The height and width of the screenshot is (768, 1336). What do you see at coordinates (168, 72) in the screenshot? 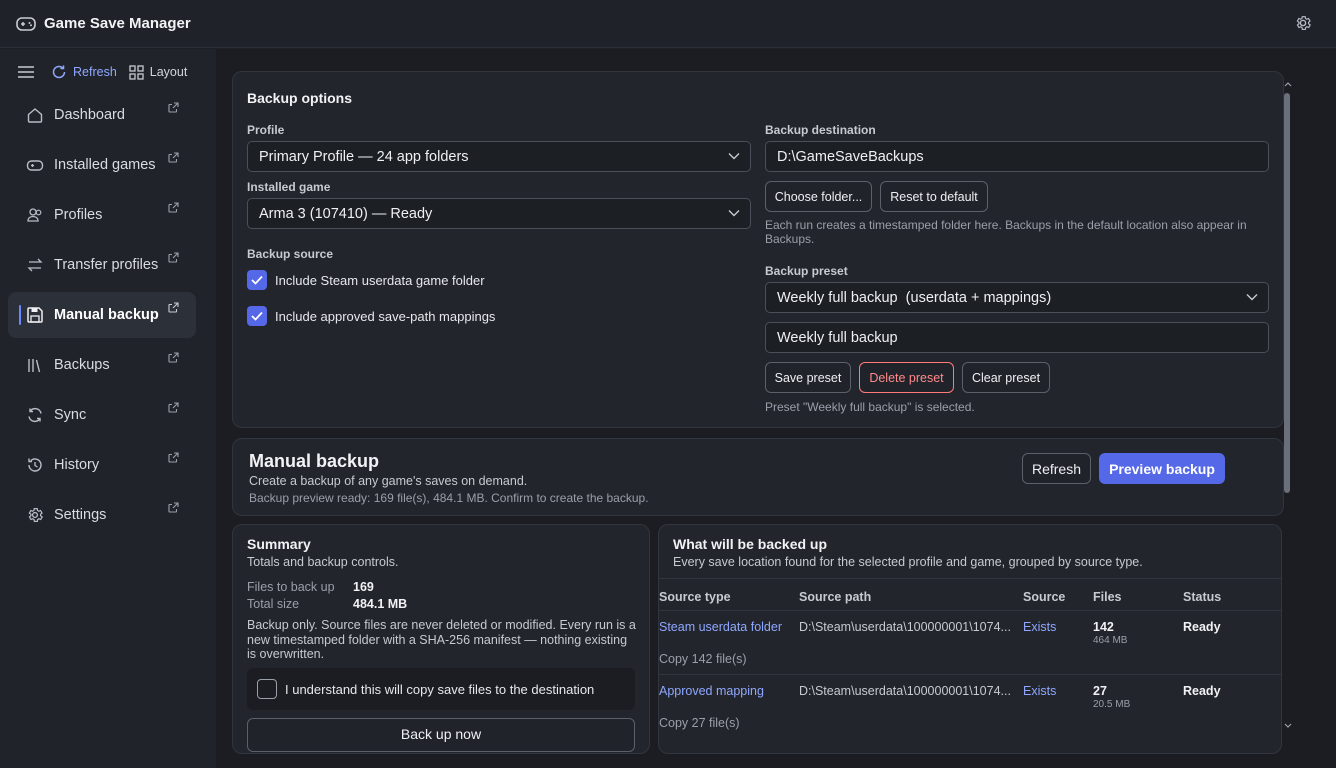
I see `layout-label: Layout` at bounding box center [168, 72].